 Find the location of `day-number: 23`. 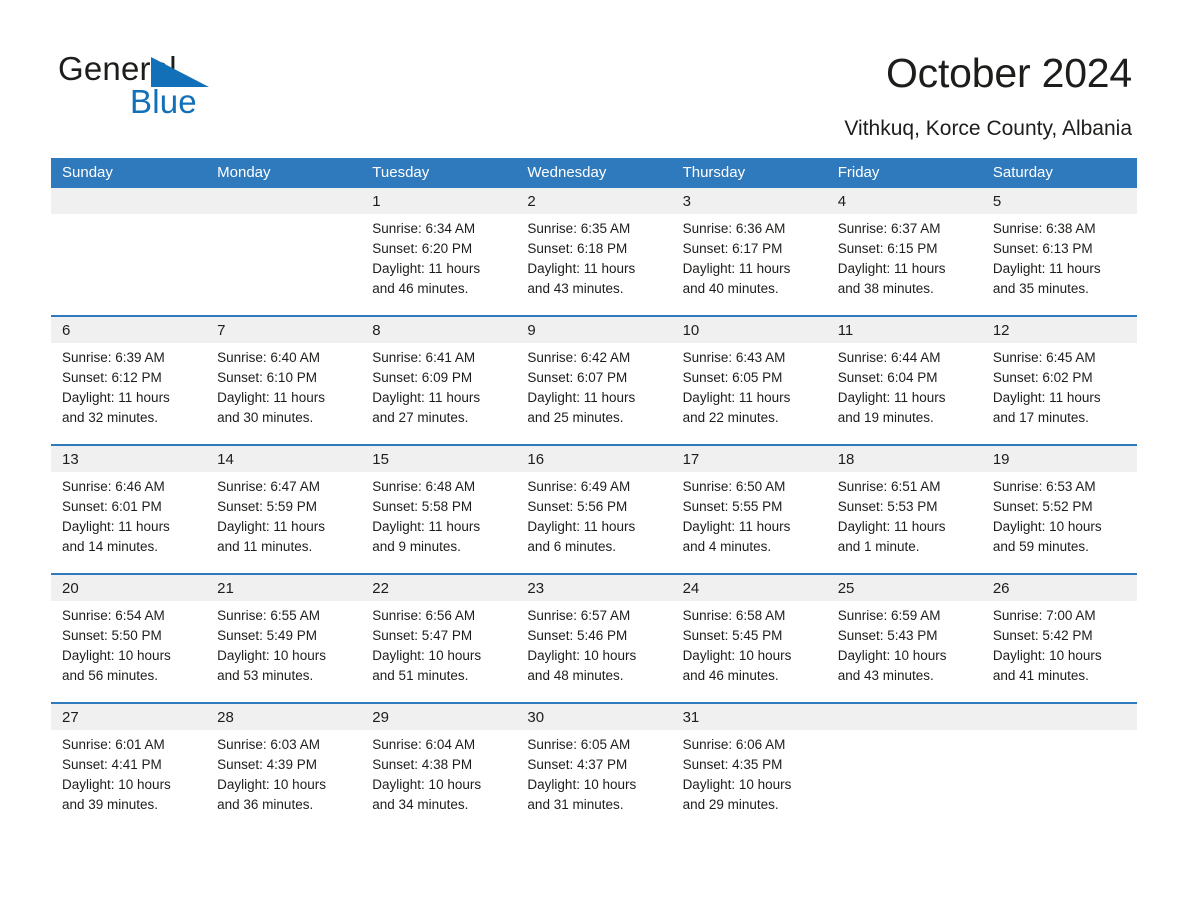

day-number: 23 is located at coordinates (593, 588).